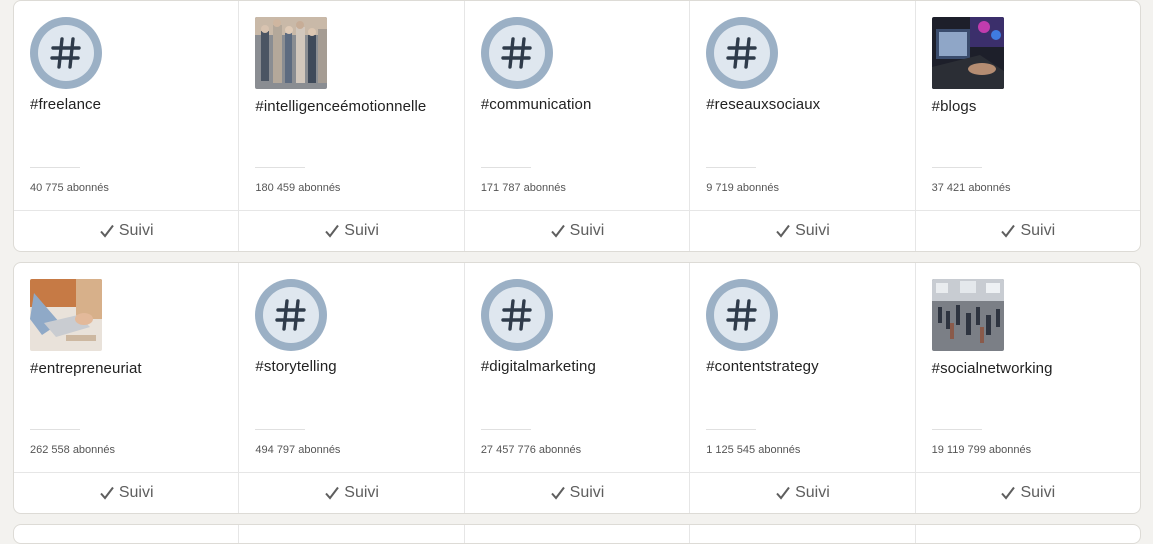 The height and width of the screenshot is (544, 1153). I want to click on follower-count: 27 457 776 abonnés, so click(531, 450).